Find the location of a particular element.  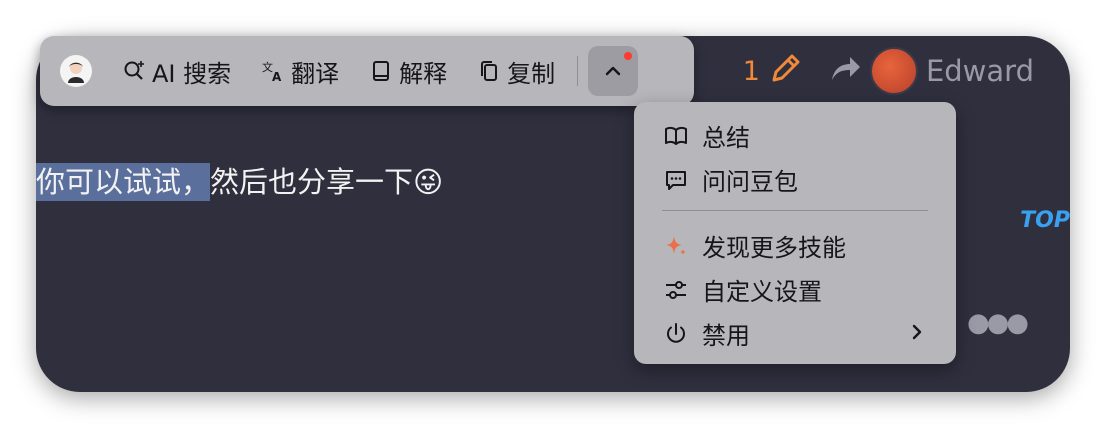

power-icon is located at coordinates (676, 334).